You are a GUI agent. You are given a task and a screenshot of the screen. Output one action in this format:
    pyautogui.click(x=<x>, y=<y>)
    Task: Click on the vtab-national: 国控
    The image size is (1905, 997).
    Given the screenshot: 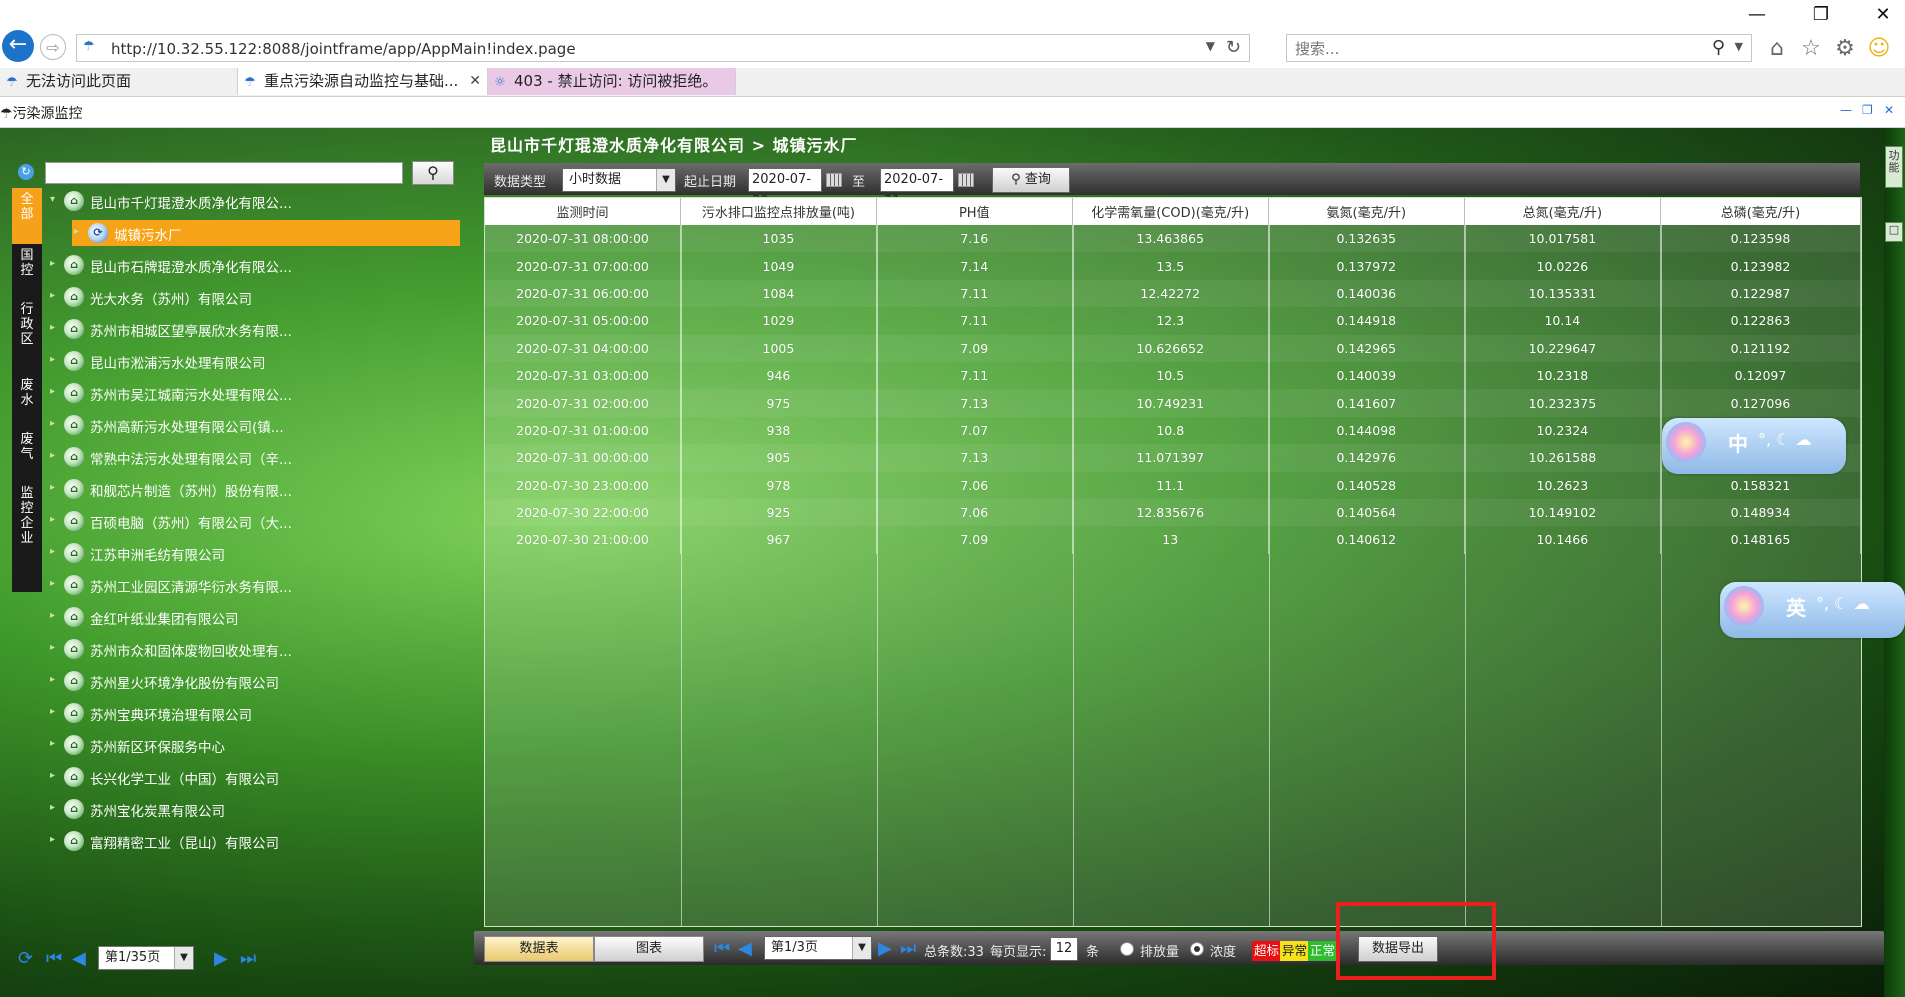 What is the action you would take?
    pyautogui.click(x=27, y=271)
    